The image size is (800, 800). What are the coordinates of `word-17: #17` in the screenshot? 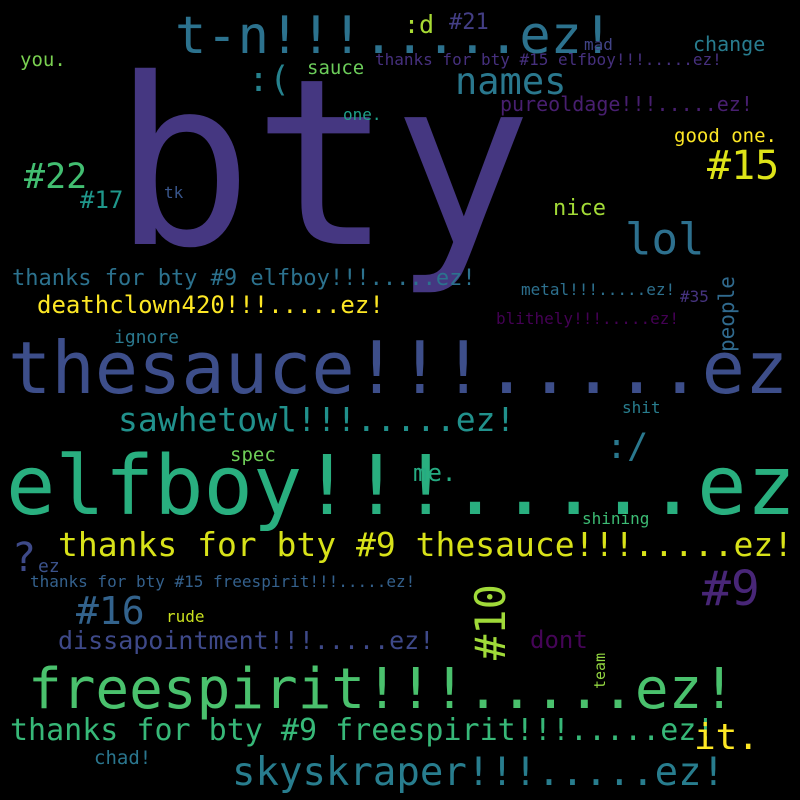 It's located at (102, 200).